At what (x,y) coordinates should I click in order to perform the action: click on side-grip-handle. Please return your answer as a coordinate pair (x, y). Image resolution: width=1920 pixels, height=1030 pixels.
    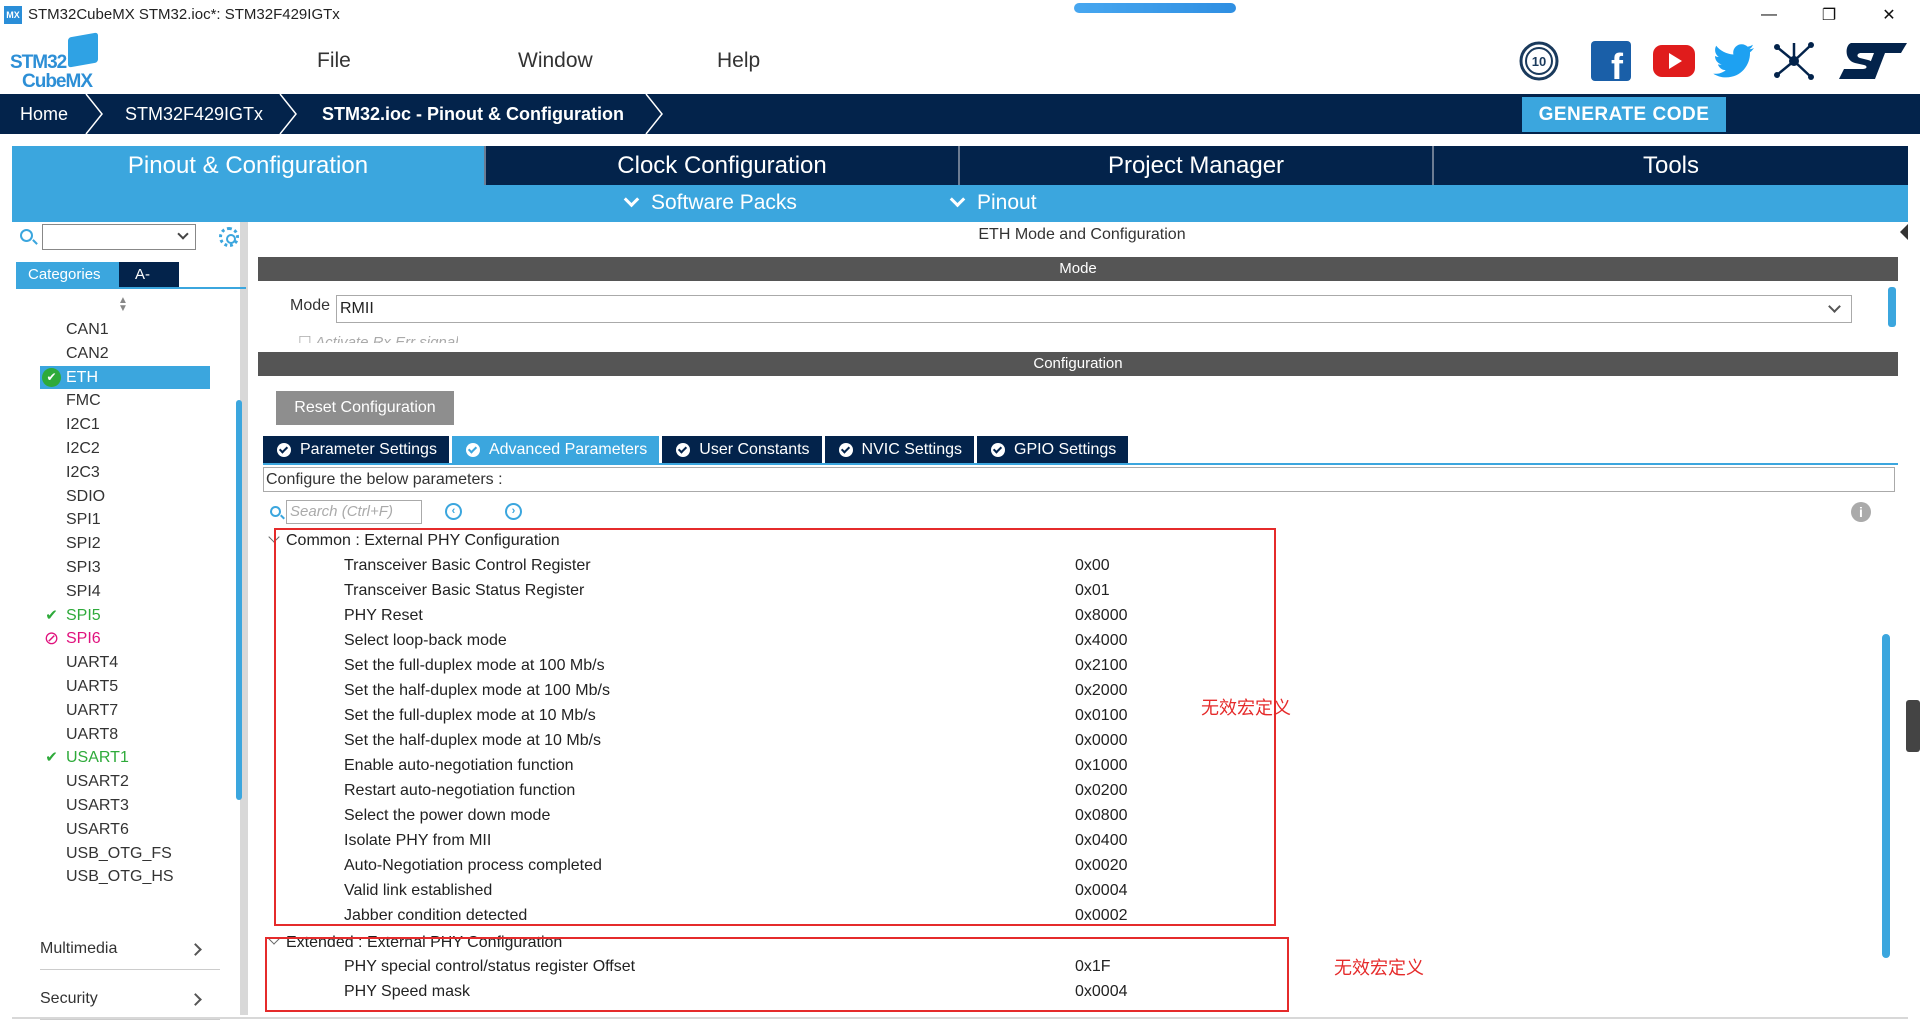
    Looking at the image, I should click on (1913, 726).